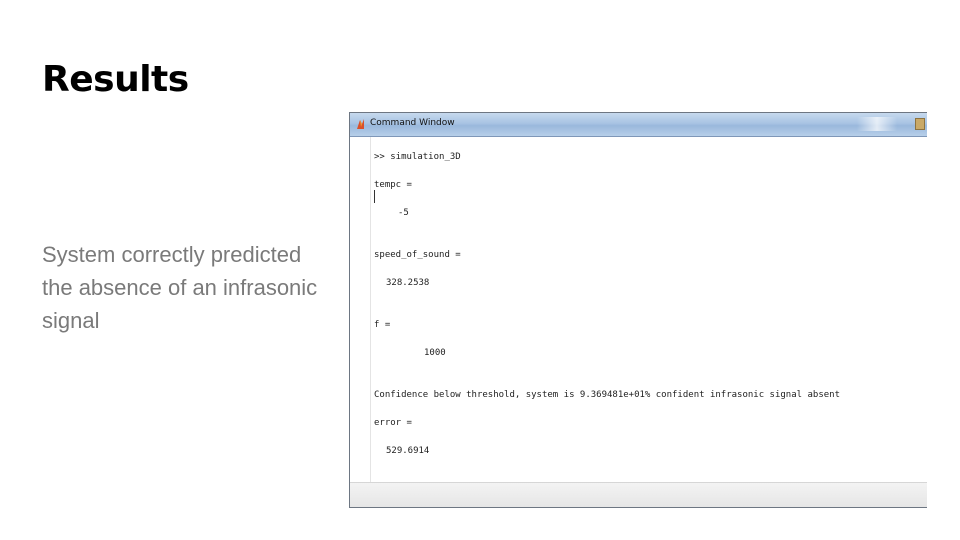  What do you see at coordinates (115, 79) in the screenshot?
I see `slide-title: Results` at bounding box center [115, 79].